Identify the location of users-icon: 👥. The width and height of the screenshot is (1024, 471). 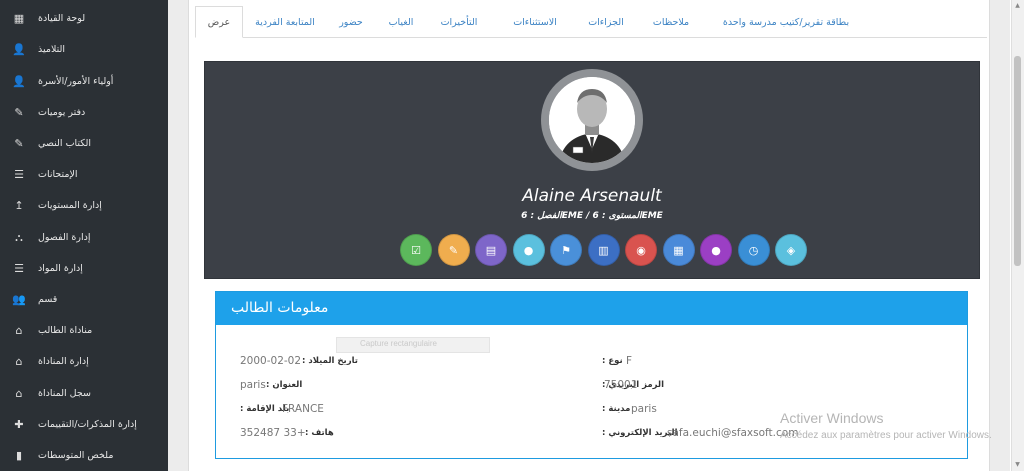
(19, 299).